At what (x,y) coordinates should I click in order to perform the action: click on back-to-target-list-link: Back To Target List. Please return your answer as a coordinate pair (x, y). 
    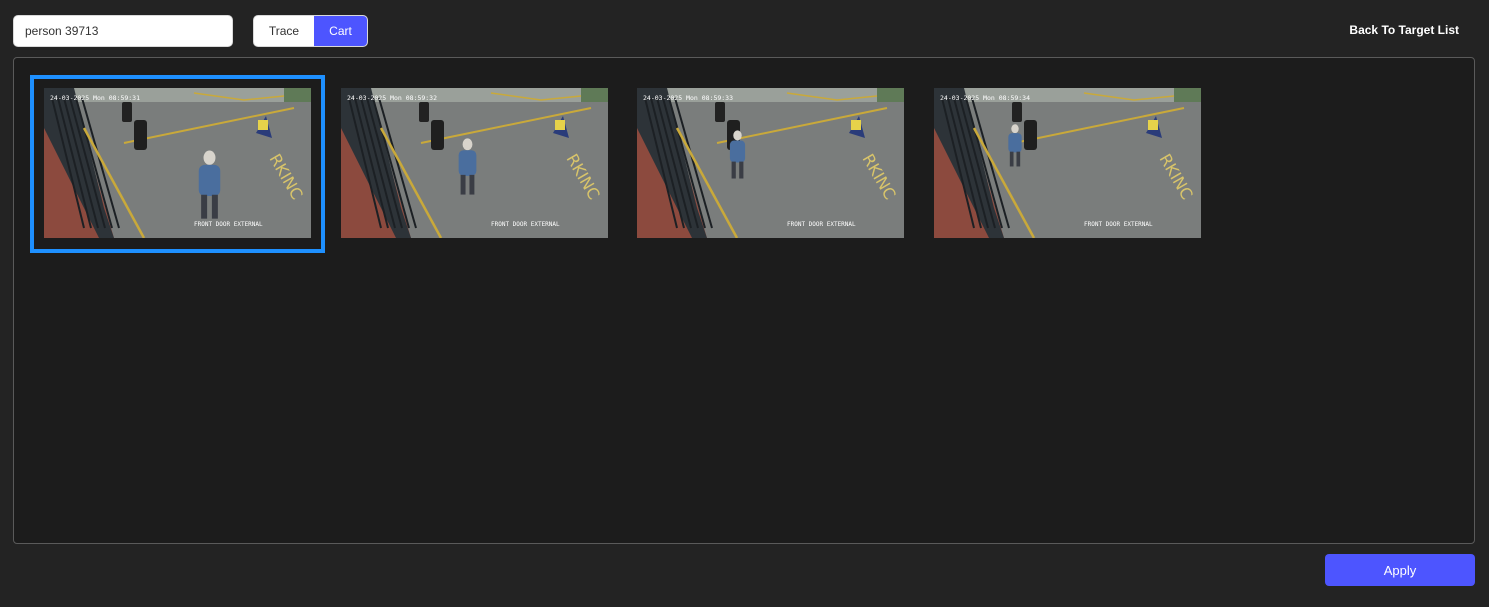
    Looking at the image, I should click on (1404, 30).